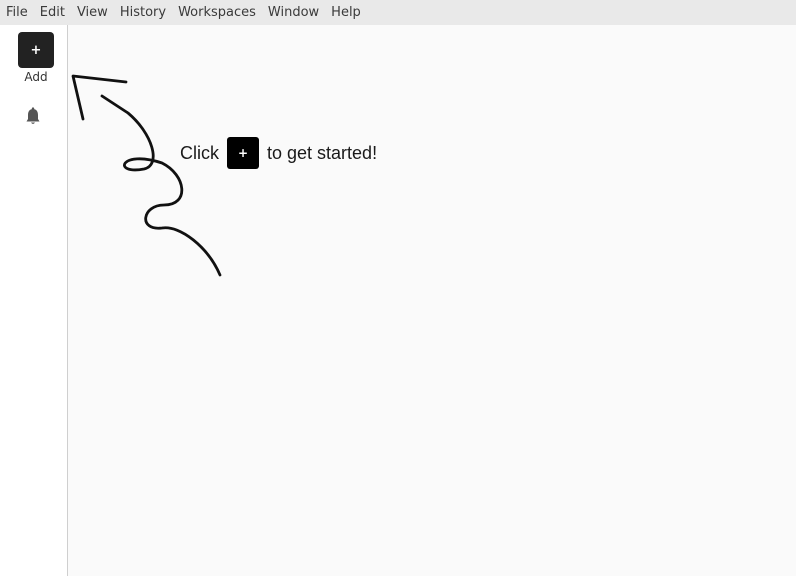 The height and width of the screenshot is (576, 796). I want to click on menu-window: Window, so click(293, 12).